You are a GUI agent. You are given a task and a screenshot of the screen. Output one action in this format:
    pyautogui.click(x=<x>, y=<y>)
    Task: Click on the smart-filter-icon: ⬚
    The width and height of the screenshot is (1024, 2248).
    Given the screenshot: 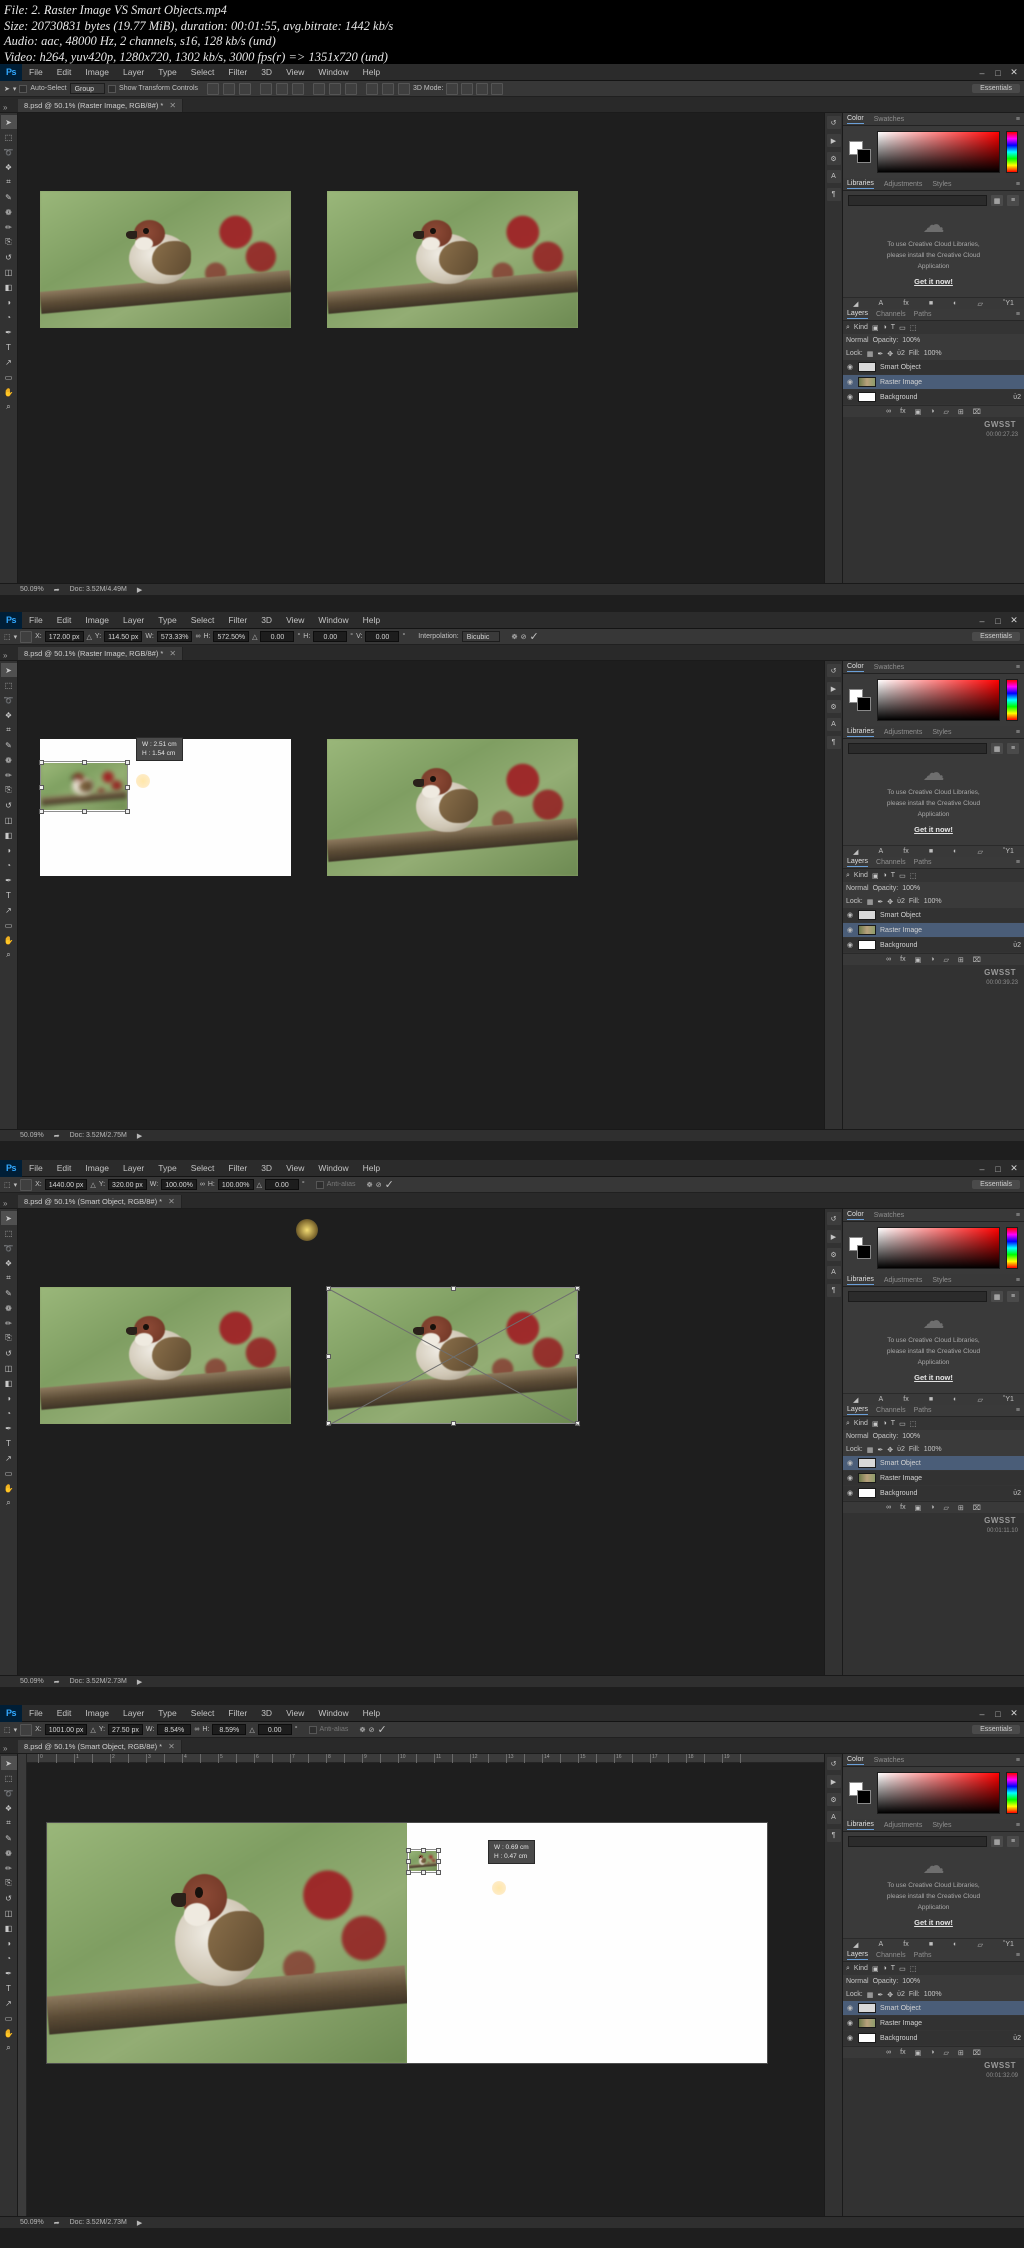 What is the action you would take?
    pyautogui.click(x=913, y=876)
    